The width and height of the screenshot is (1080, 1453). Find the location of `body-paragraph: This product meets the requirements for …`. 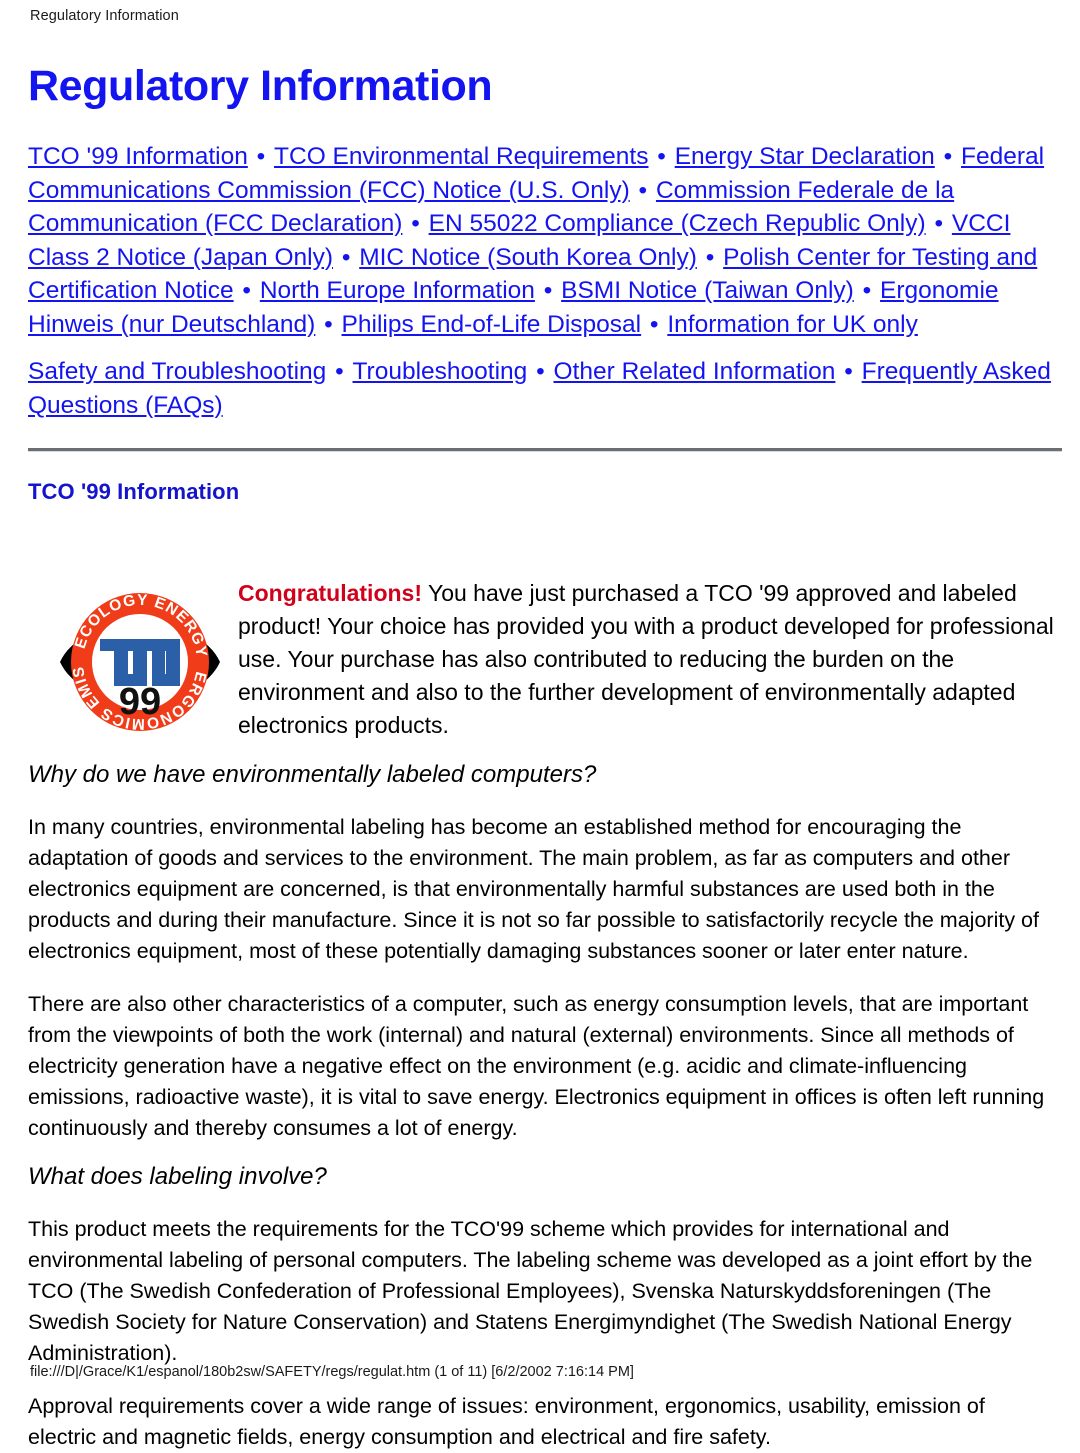

body-paragraph: This product meets the requirements for … is located at coordinates (530, 1291).